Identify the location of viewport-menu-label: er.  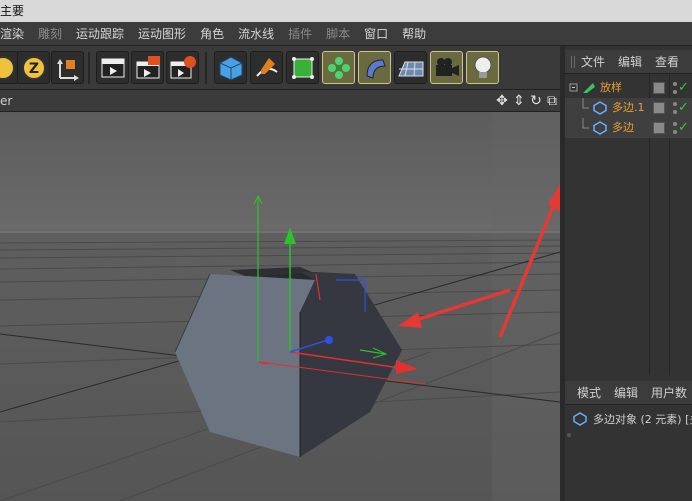
(6, 101).